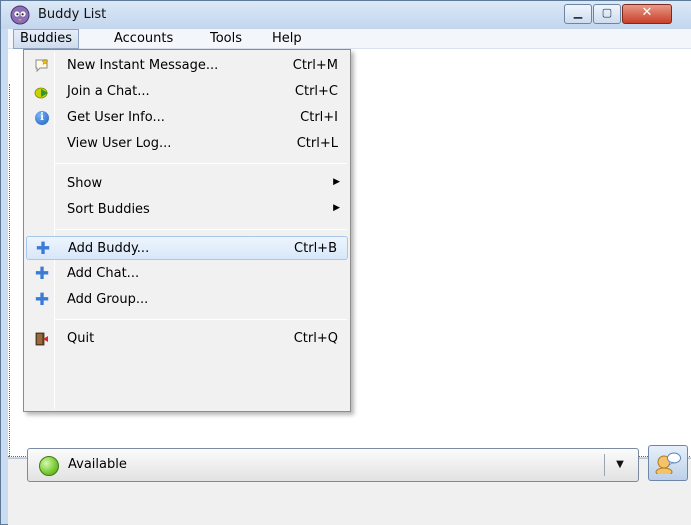 The height and width of the screenshot is (525, 691). What do you see at coordinates (187, 339) in the screenshot?
I see `menu-item-quit: Quit Ctrl+Q` at bounding box center [187, 339].